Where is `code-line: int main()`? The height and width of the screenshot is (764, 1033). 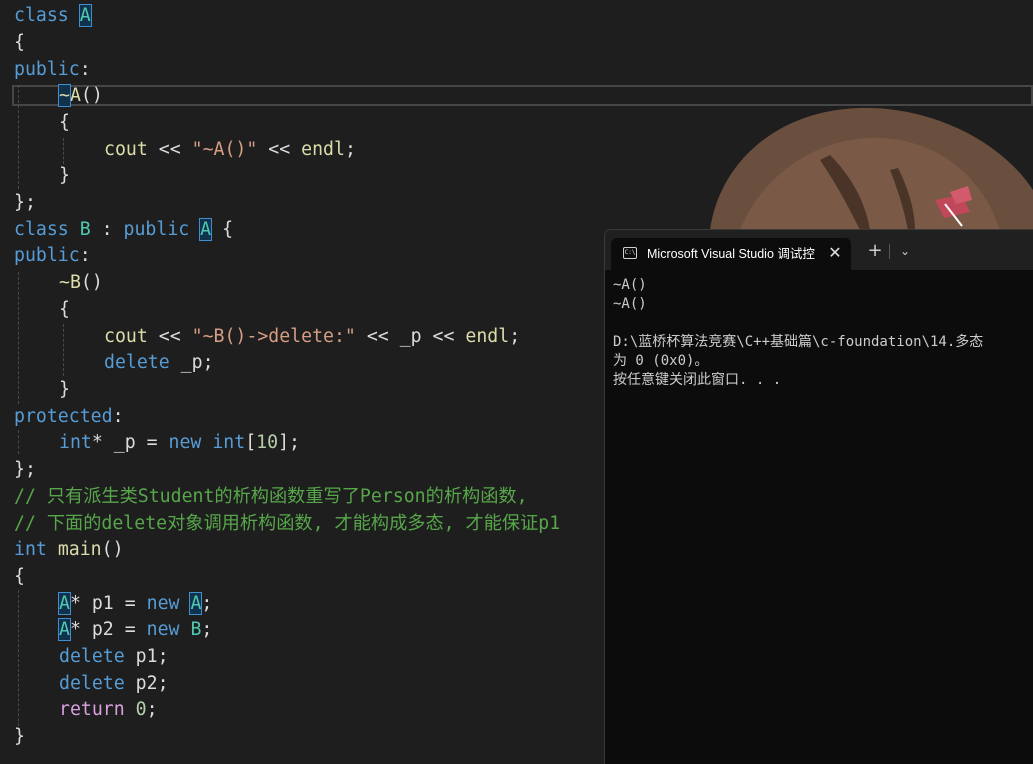 code-line: int main() is located at coordinates (69, 549).